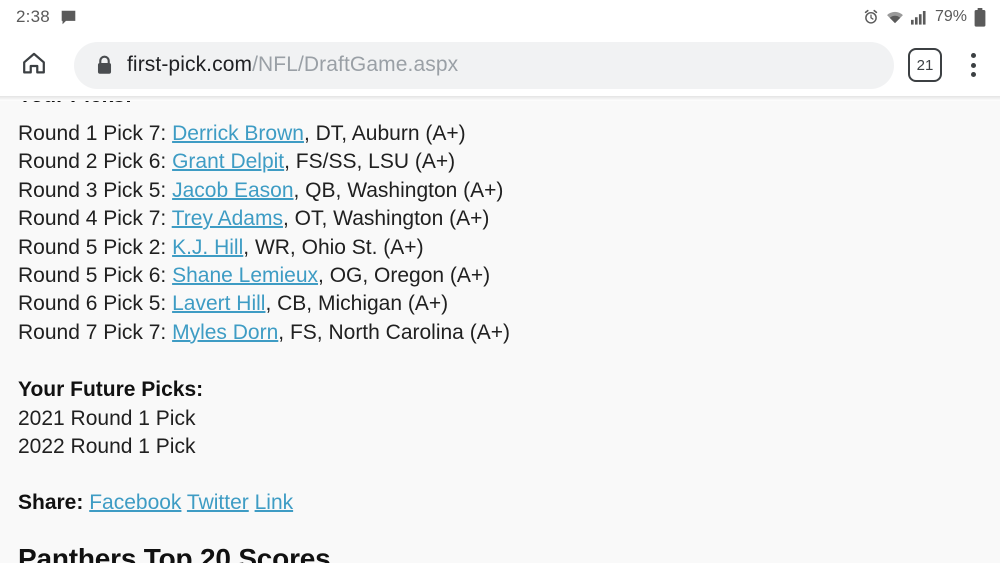 The width and height of the screenshot is (1000, 563). Describe the element at coordinates (398, 190) in the screenshot. I see `pick-suffix: , QB, Washington (A+)` at that location.